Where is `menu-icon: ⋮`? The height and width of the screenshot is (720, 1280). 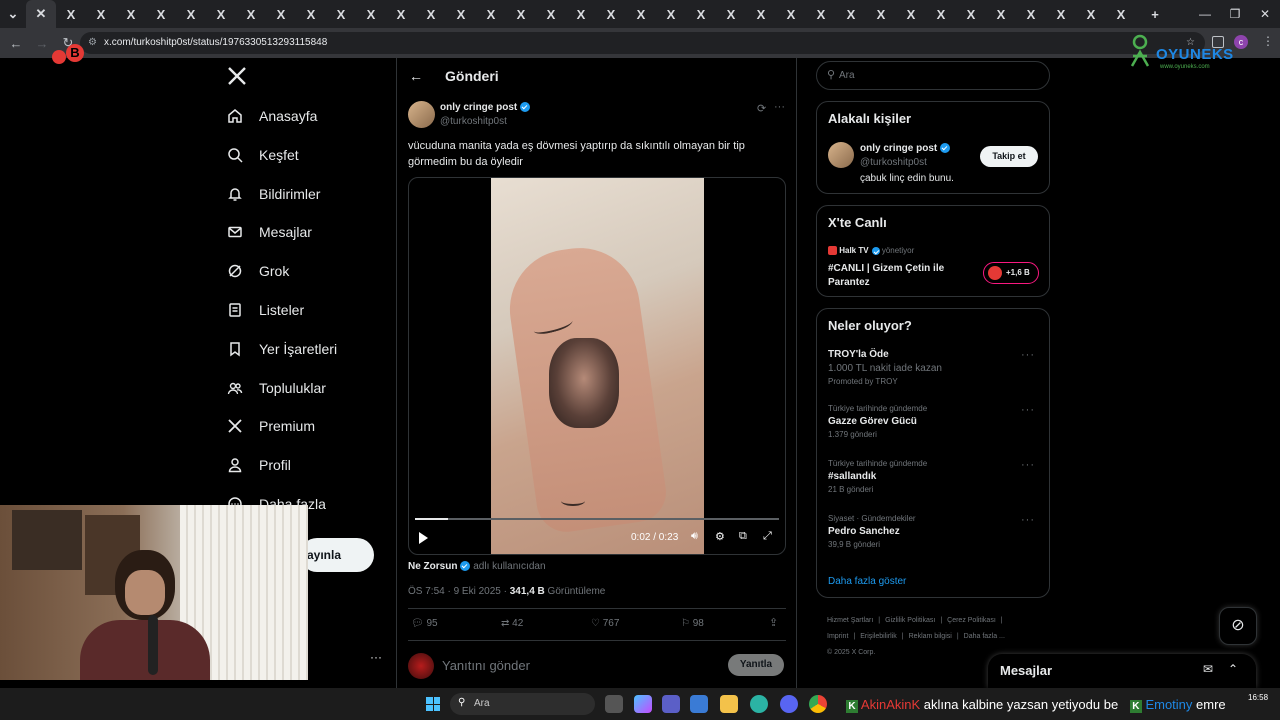
menu-icon: ⋮ is located at coordinates (1268, 41).